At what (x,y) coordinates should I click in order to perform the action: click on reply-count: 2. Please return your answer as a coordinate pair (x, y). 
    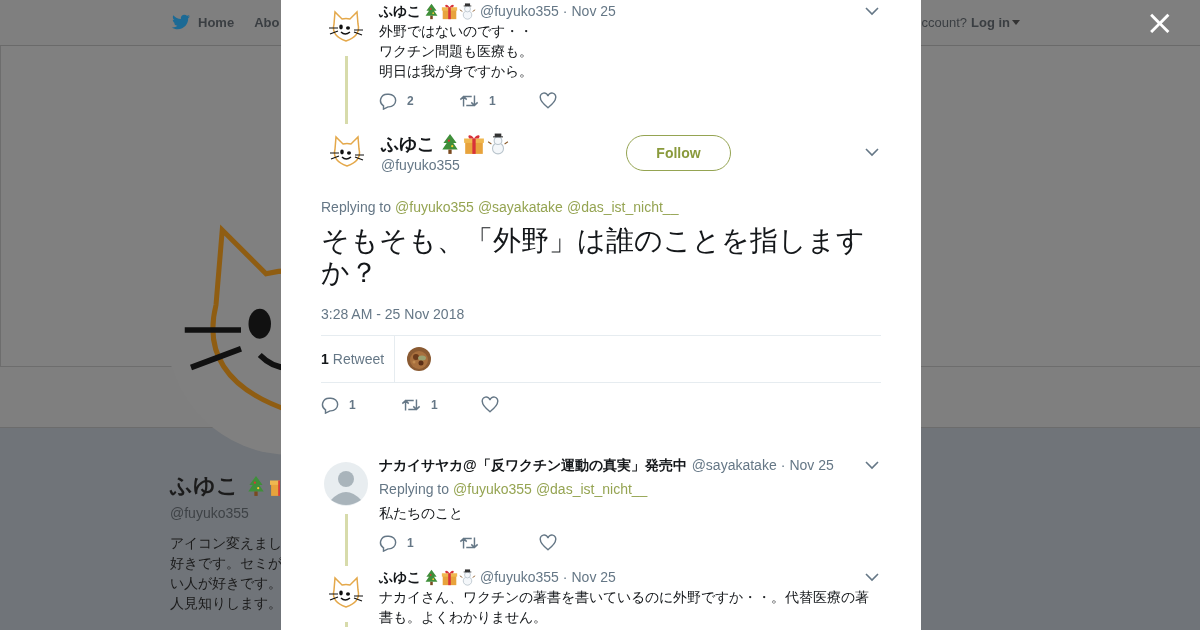
    Looking at the image, I should click on (410, 101).